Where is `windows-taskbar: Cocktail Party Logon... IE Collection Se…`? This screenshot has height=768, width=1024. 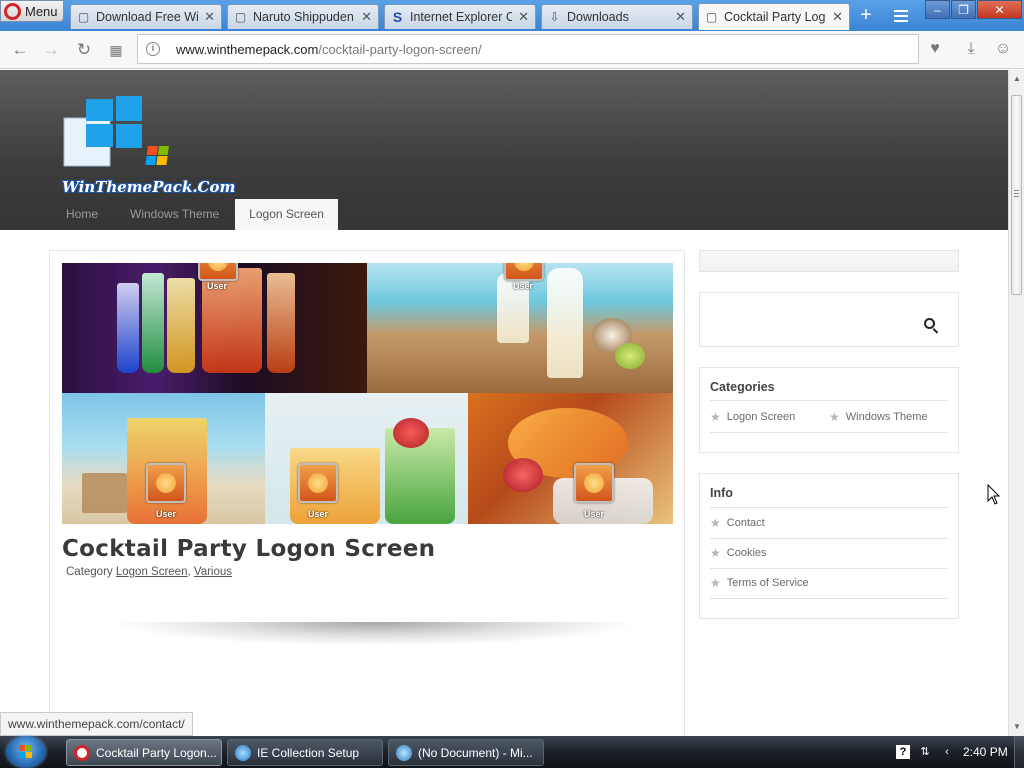 windows-taskbar: Cocktail Party Logon... IE Collection Se… is located at coordinates (512, 752).